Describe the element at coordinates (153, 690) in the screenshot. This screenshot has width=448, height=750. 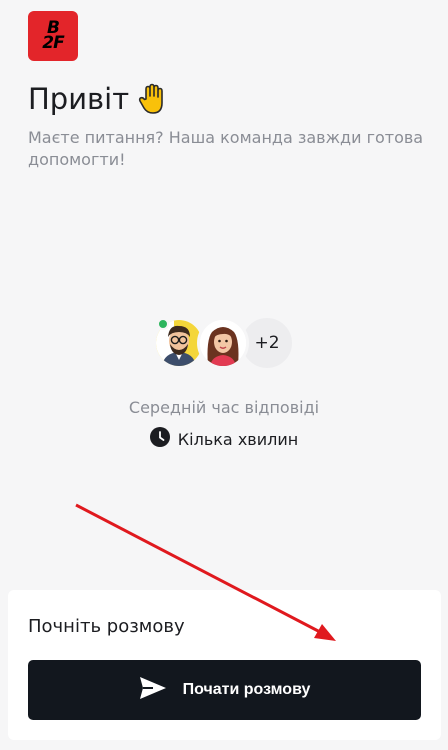
I see `send-icon` at that location.